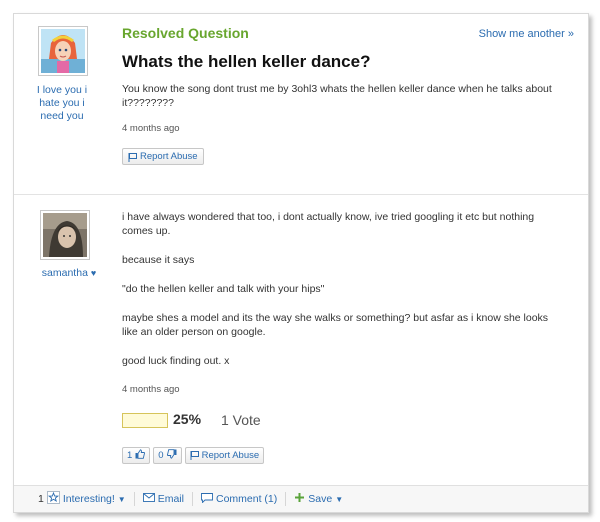 The image size is (600, 522). I want to click on vote-count: 1 Vote, so click(241, 420).